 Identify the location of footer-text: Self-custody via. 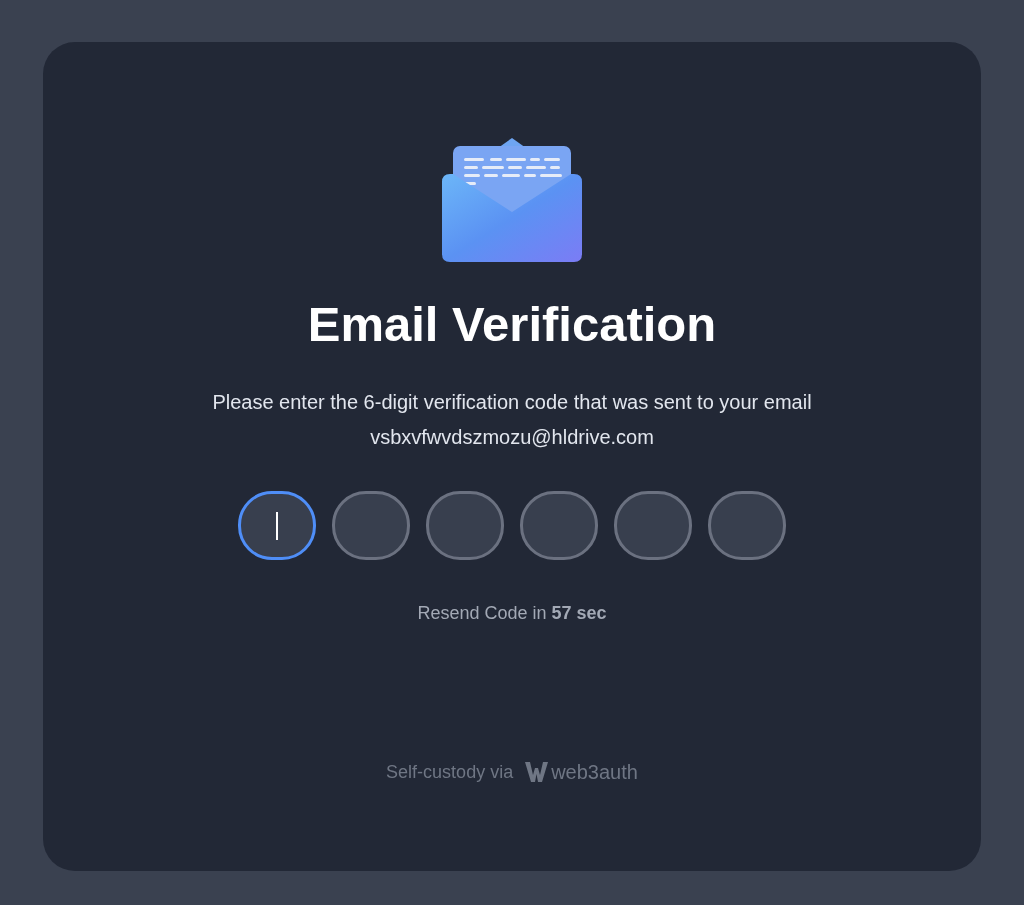
(450, 772).